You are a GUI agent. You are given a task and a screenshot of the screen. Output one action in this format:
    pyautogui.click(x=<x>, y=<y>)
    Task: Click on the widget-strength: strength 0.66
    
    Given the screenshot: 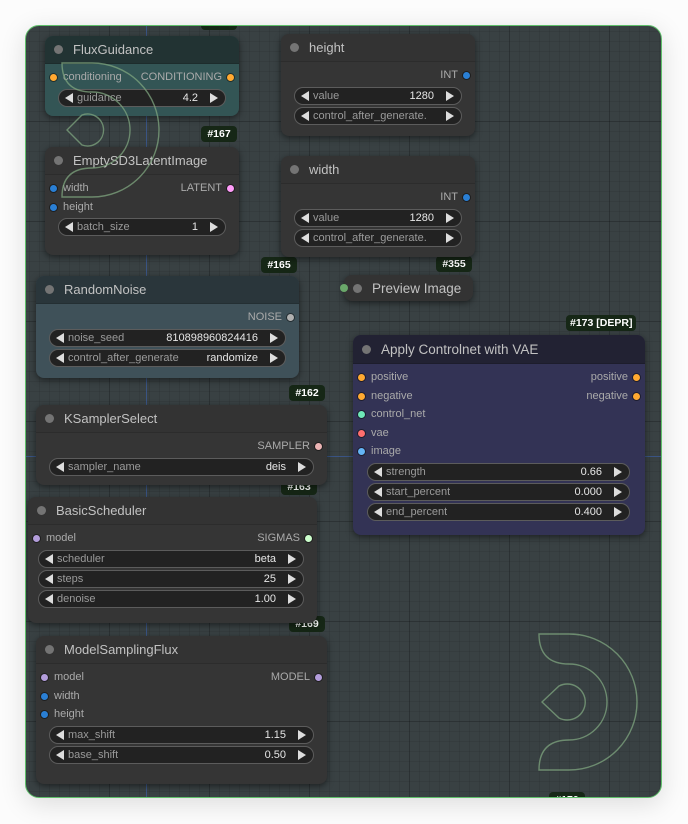 What is the action you would take?
    pyautogui.click(x=498, y=471)
    